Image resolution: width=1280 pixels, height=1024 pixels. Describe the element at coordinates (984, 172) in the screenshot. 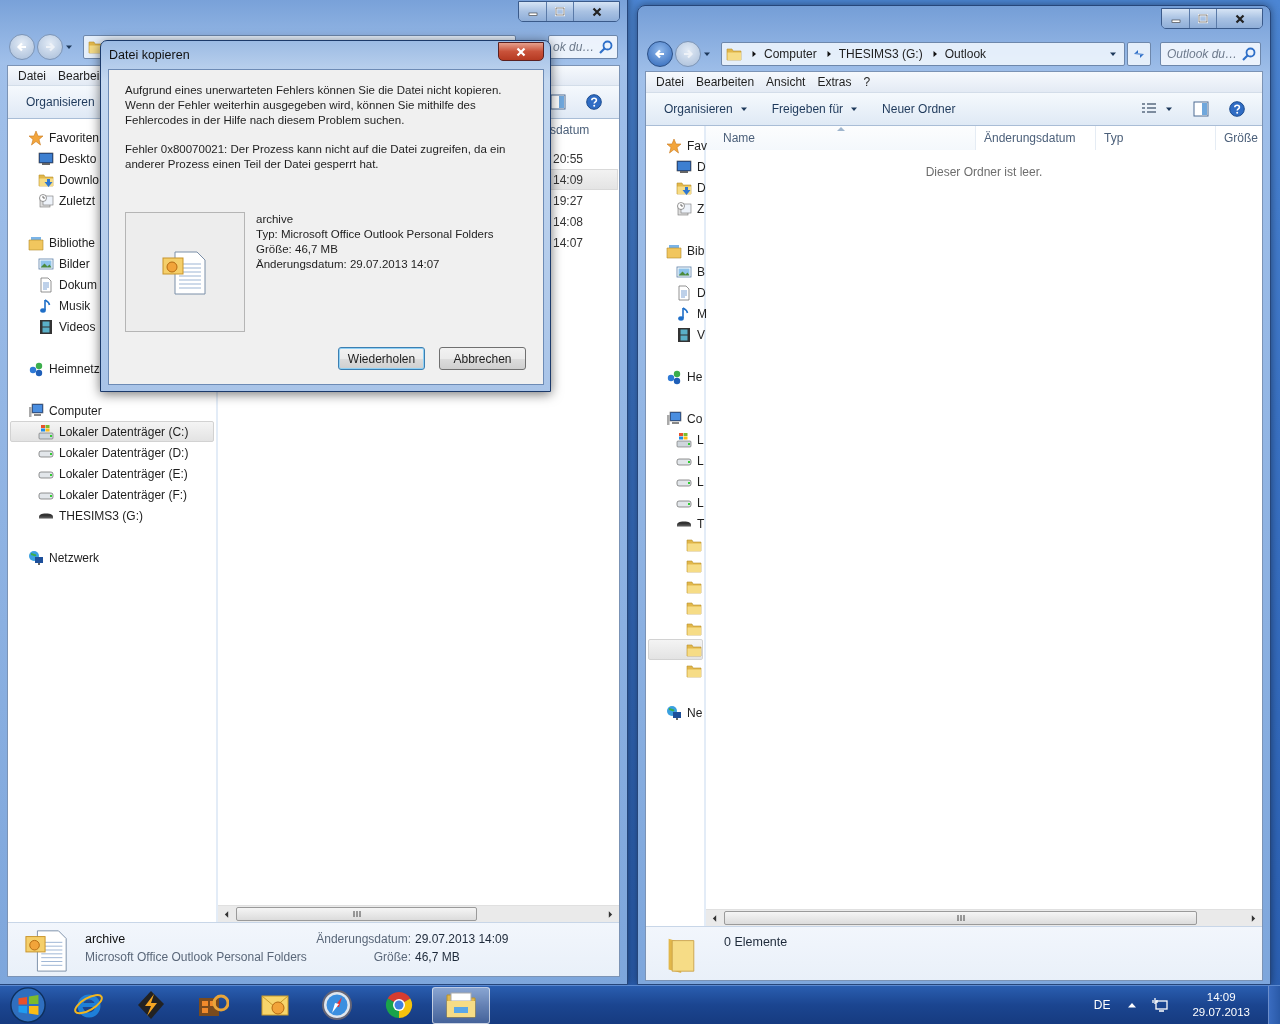

I see `empty-folder-message: Dieser Ordner ist leer.` at that location.